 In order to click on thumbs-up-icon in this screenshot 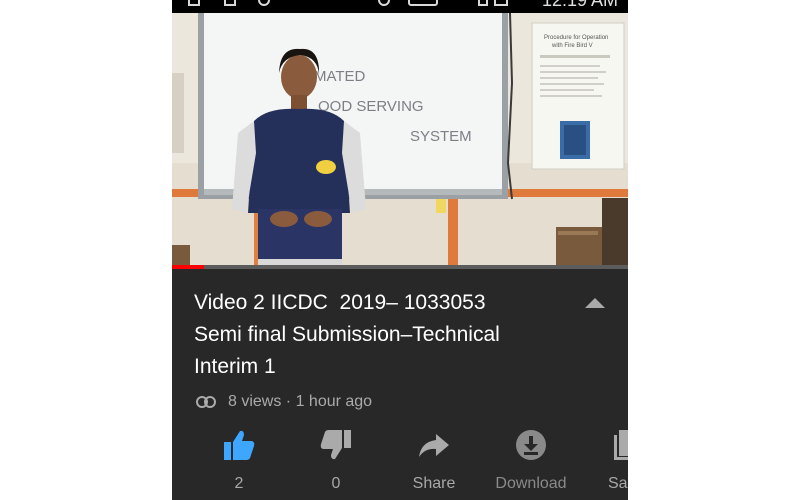, I will do `click(239, 445)`.